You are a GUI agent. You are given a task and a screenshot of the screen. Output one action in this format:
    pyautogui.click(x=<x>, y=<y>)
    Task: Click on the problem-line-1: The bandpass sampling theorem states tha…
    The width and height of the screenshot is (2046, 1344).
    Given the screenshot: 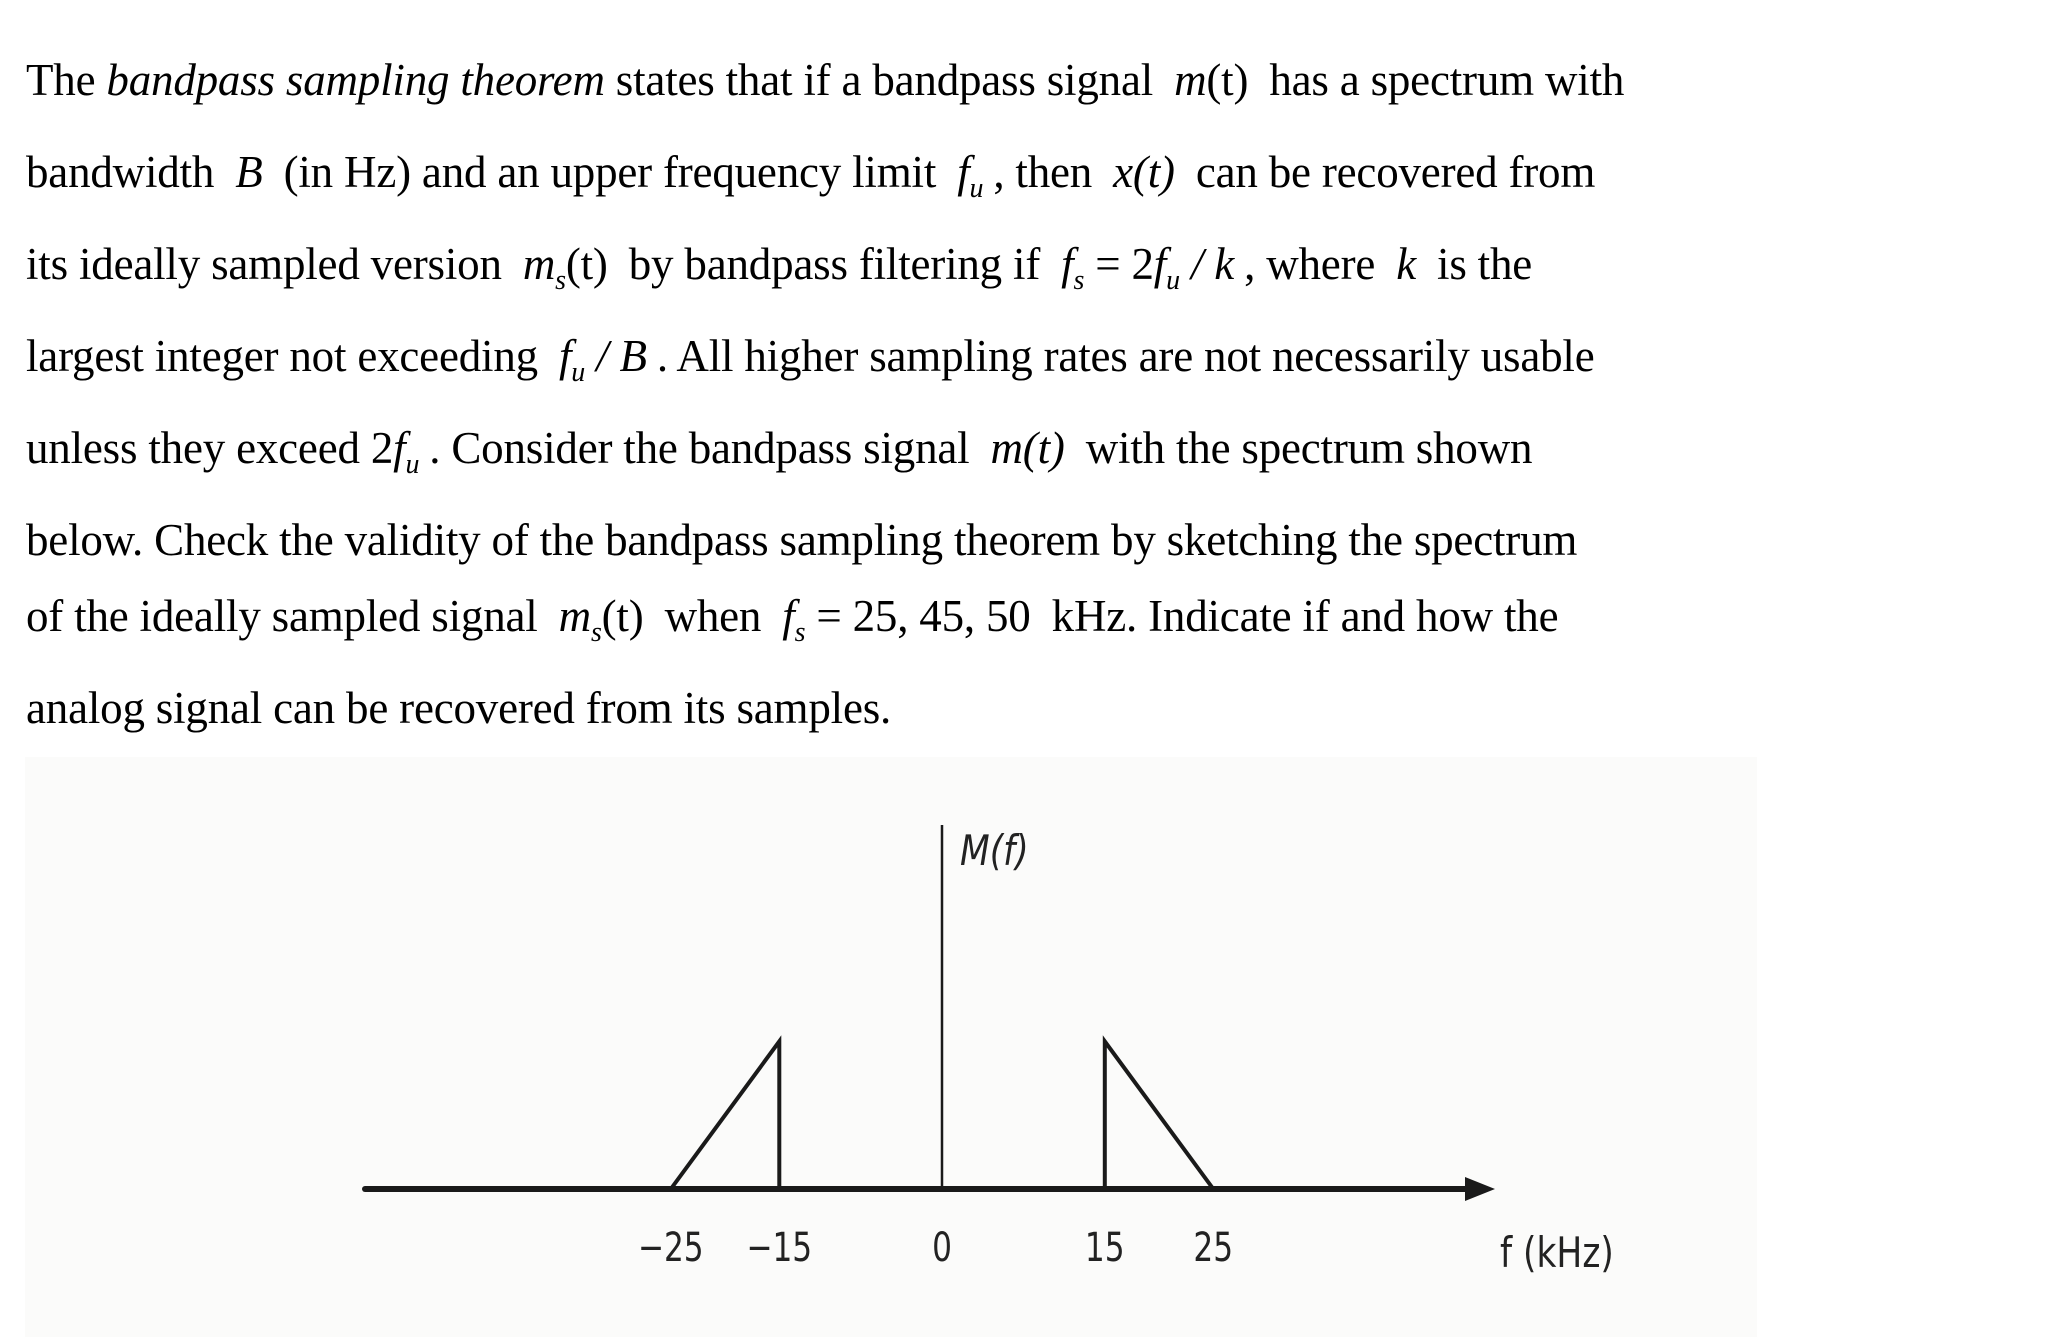 What is the action you would take?
    pyautogui.click(x=825, y=80)
    